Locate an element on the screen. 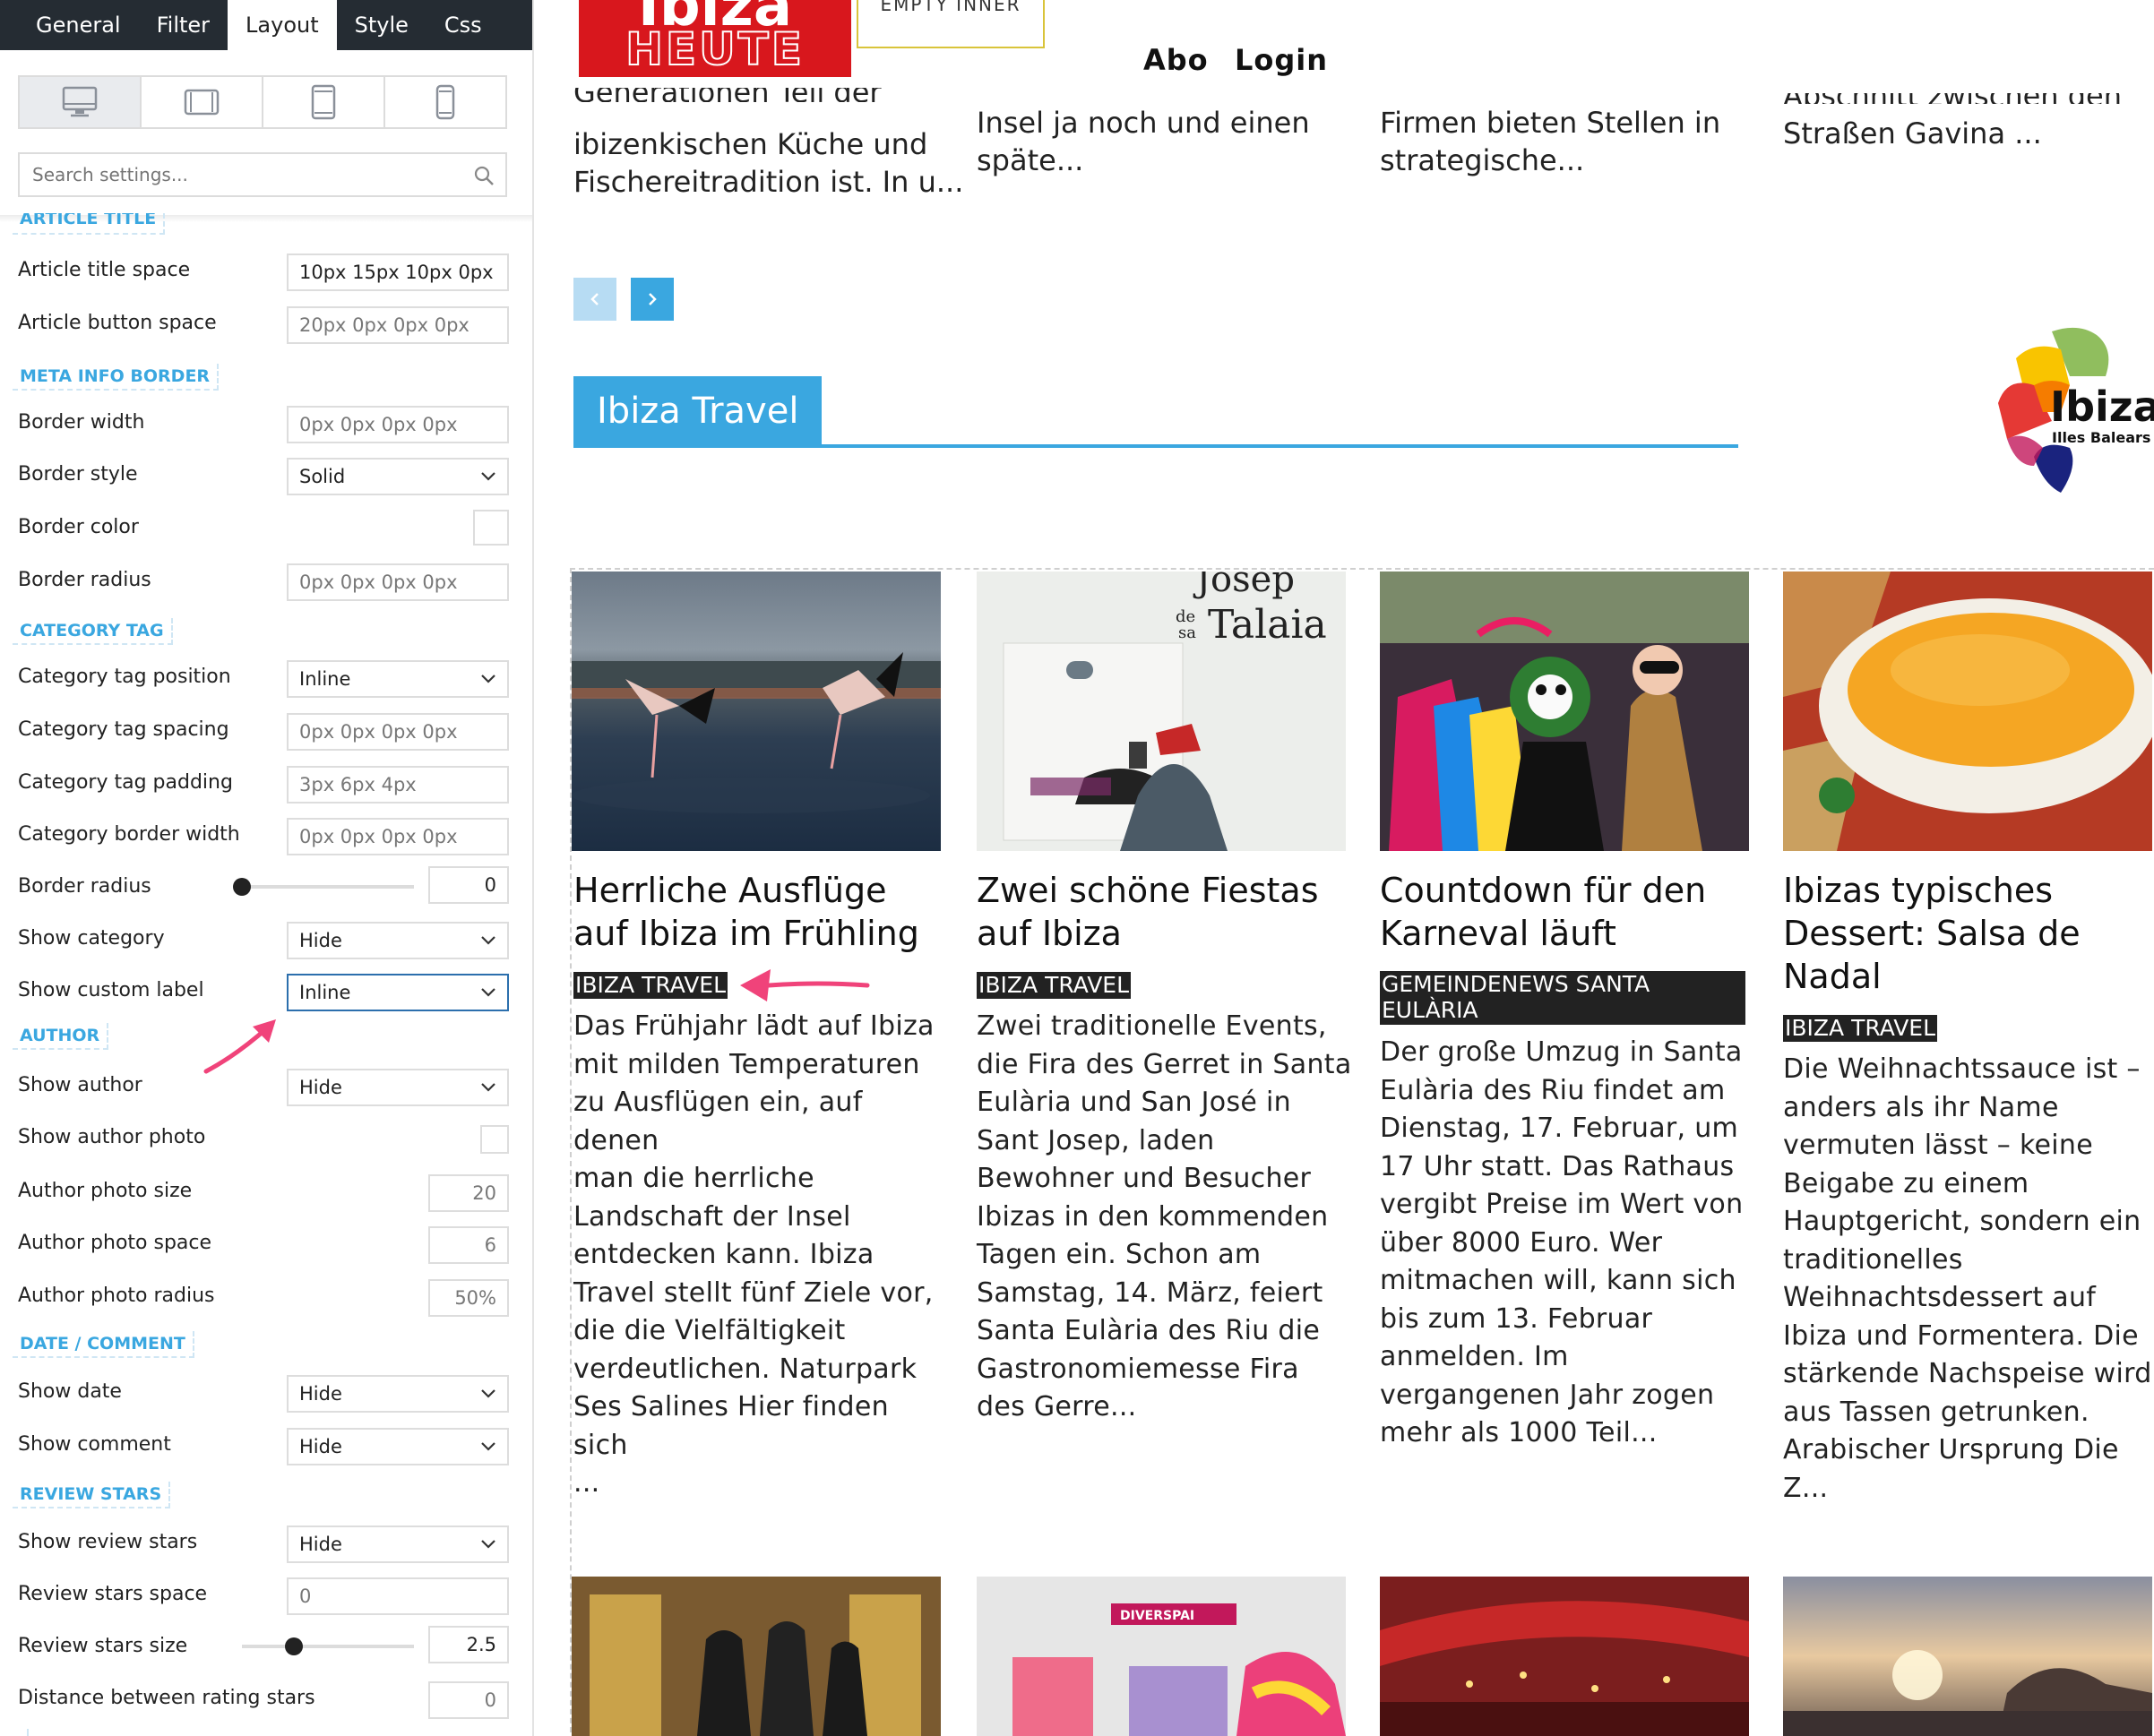 Image resolution: width=2154 pixels, height=1736 pixels. next-page-button is located at coordinates (653, 300).